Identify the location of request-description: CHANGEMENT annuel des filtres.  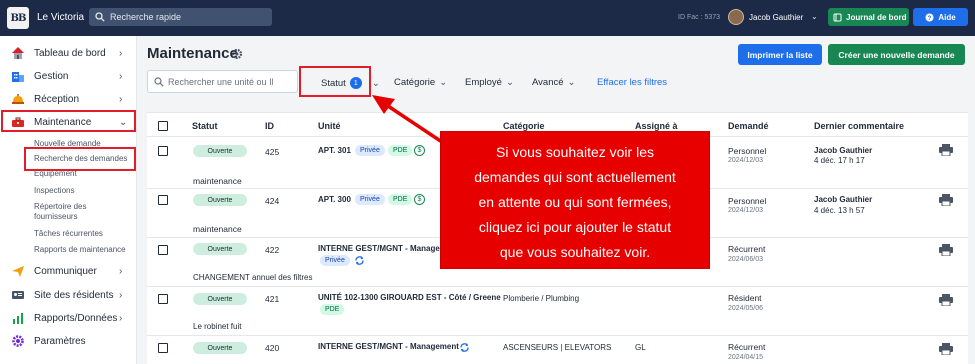
(253, 277).